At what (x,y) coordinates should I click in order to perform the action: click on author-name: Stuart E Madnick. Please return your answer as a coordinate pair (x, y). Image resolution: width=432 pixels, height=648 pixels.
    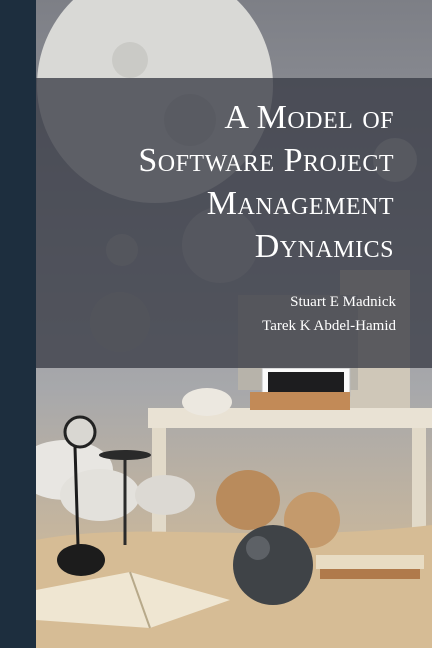
    Looking at the image, I should click on (343, 302).